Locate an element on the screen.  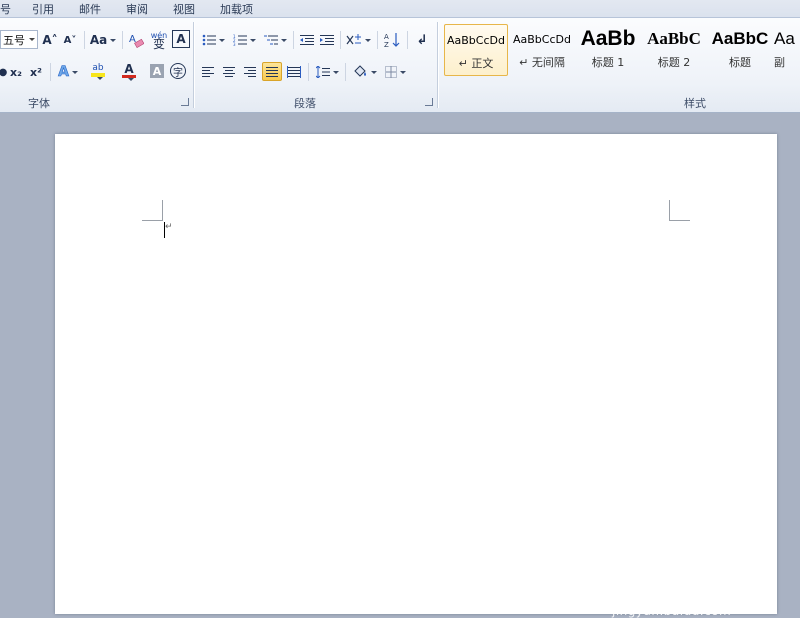
highlight-color-bar is located at coordinates (98, 75).